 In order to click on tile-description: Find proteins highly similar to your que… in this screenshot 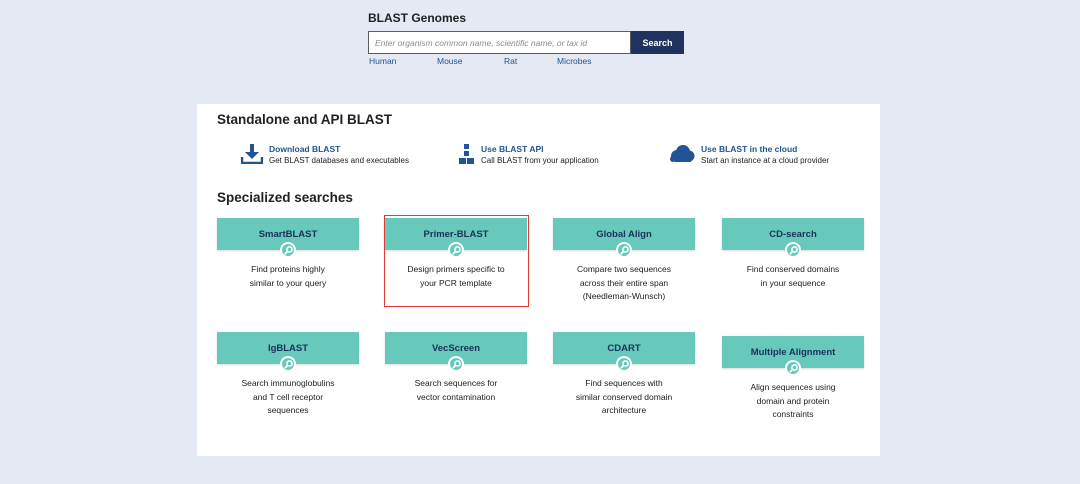, I will do `click(288, 276)`.